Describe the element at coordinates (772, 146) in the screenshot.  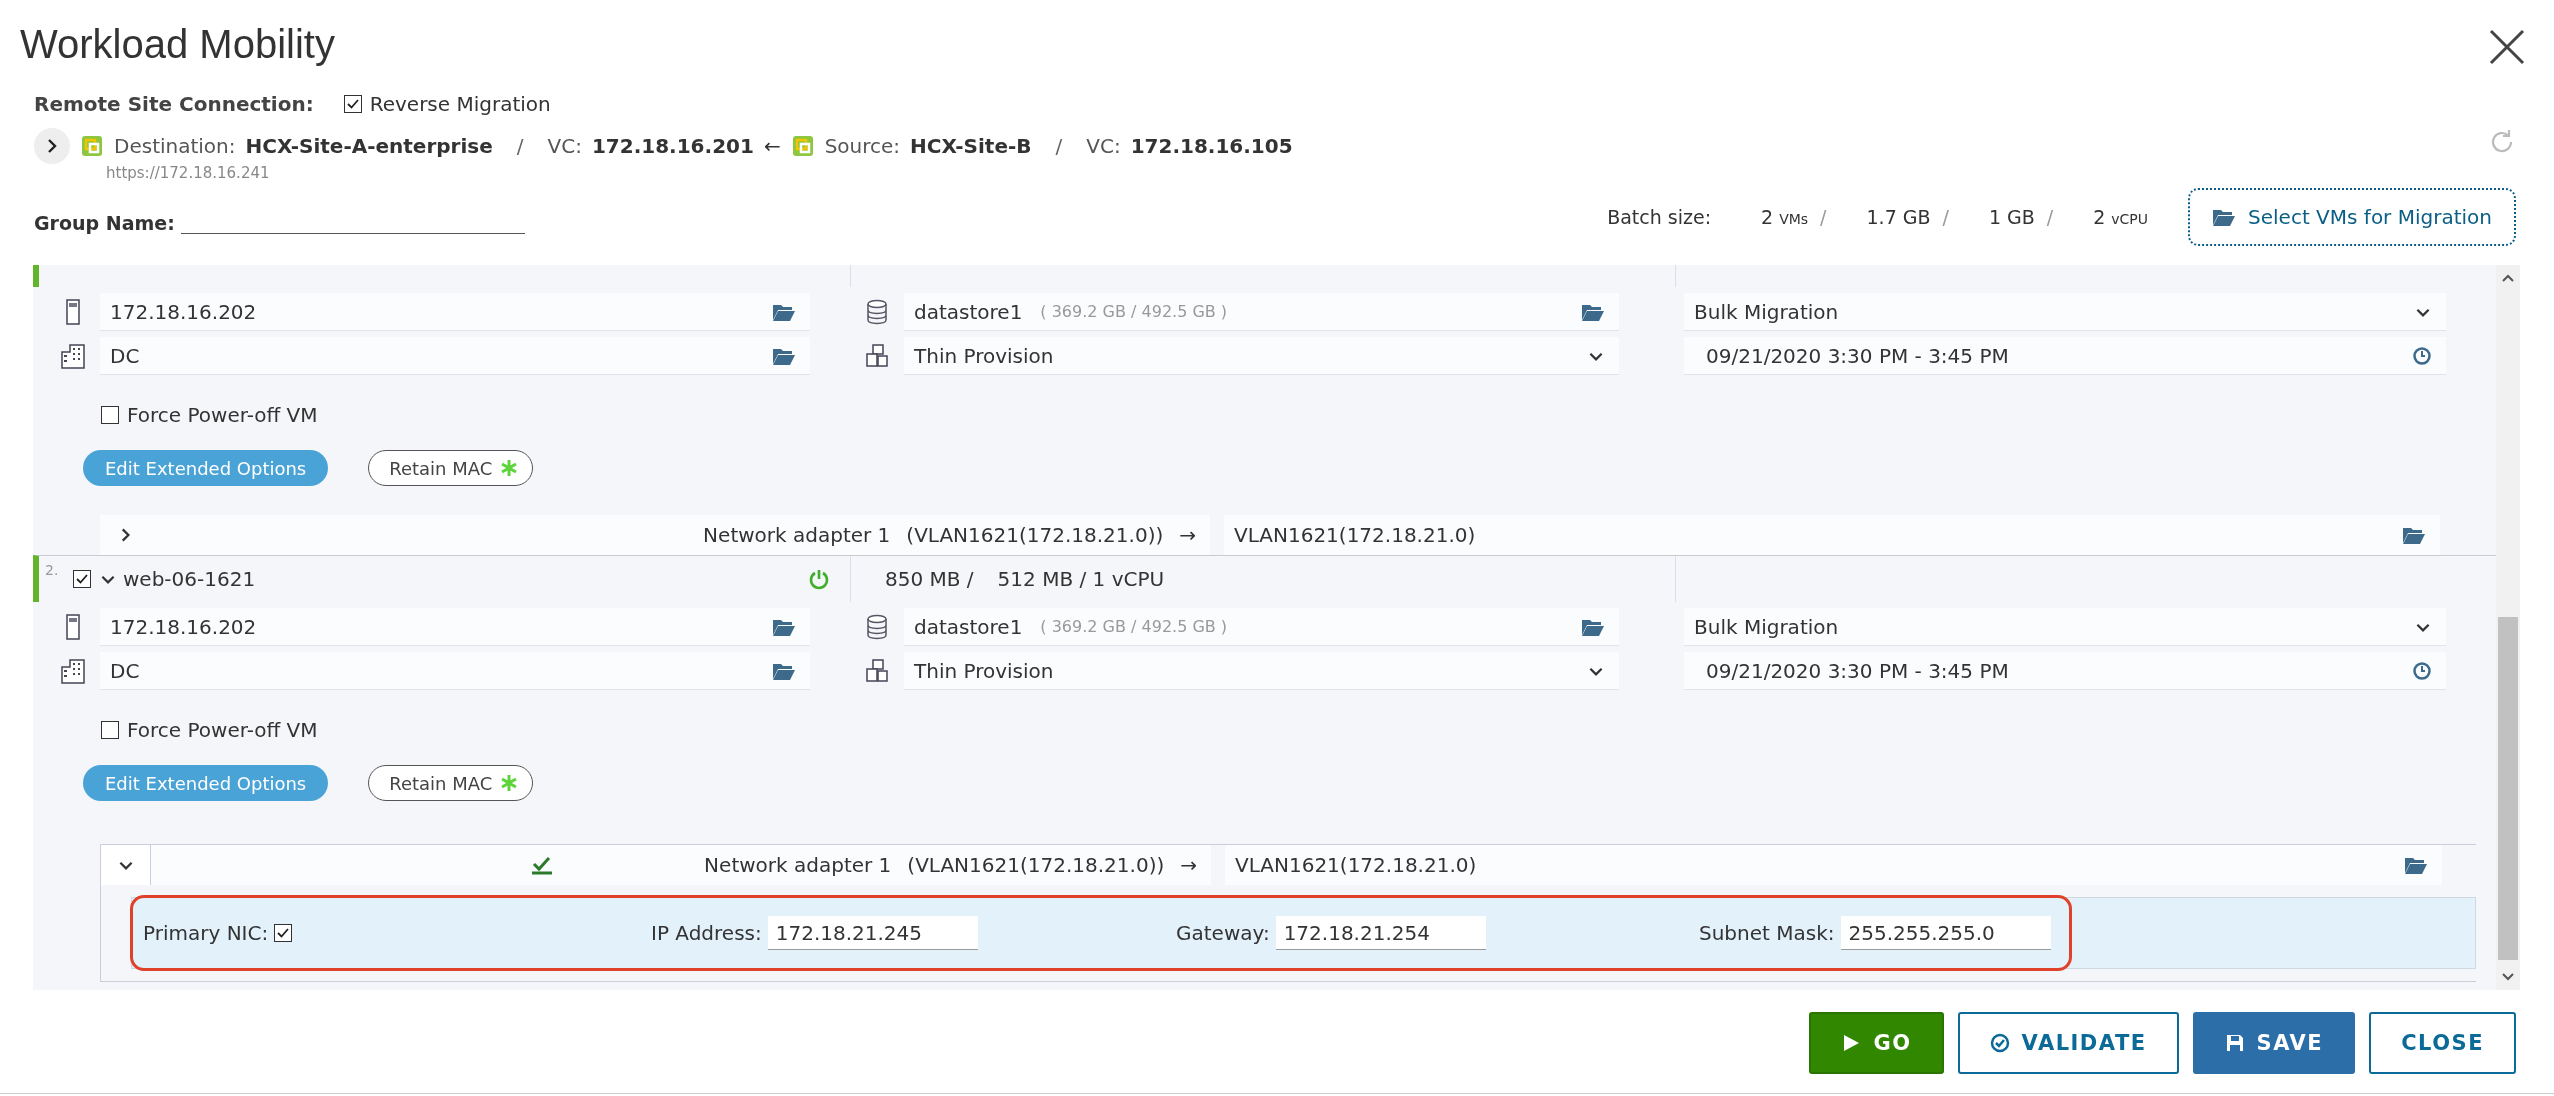
I see `arrow-text: ←` at that location.